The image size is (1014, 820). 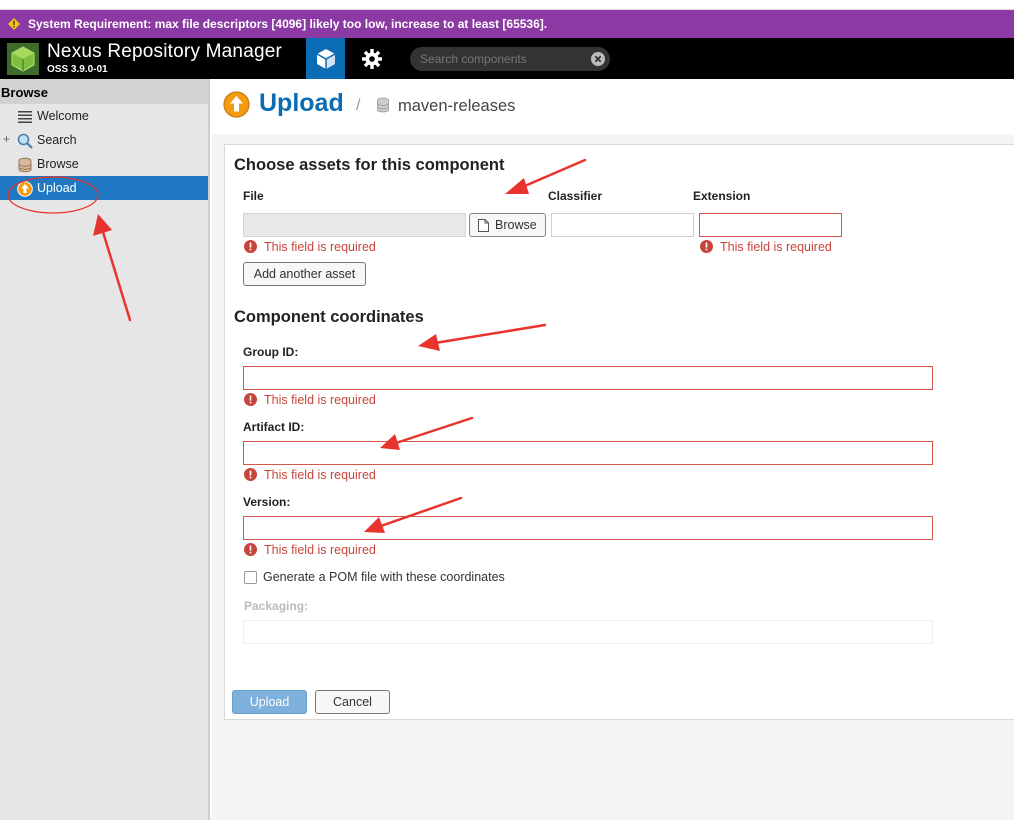 I want to click on app-header: Nexus Repository Manager OSS 3.9.0-01, so click(x=507, y=58).